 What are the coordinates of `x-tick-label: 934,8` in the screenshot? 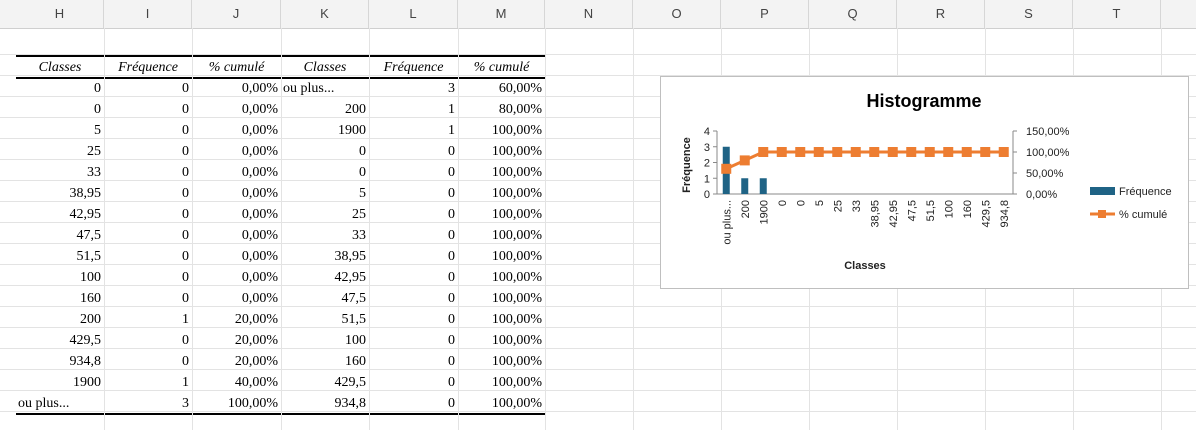 It's located at (1005, 214).